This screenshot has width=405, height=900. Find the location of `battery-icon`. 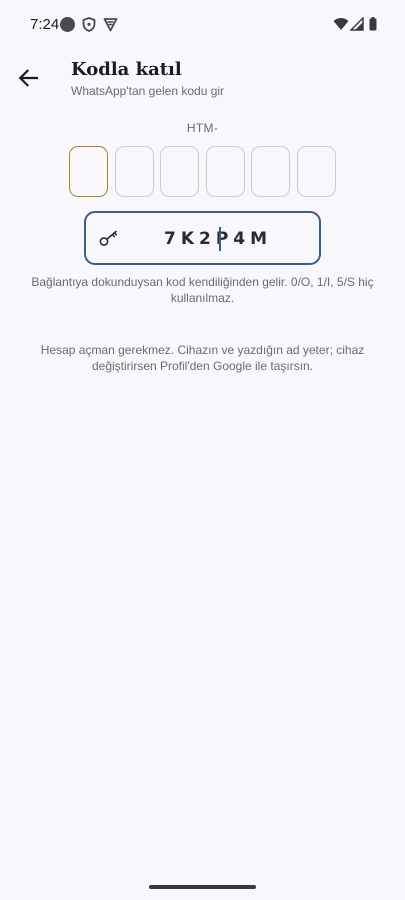

battery-icon is located at coordinates (373, 26).